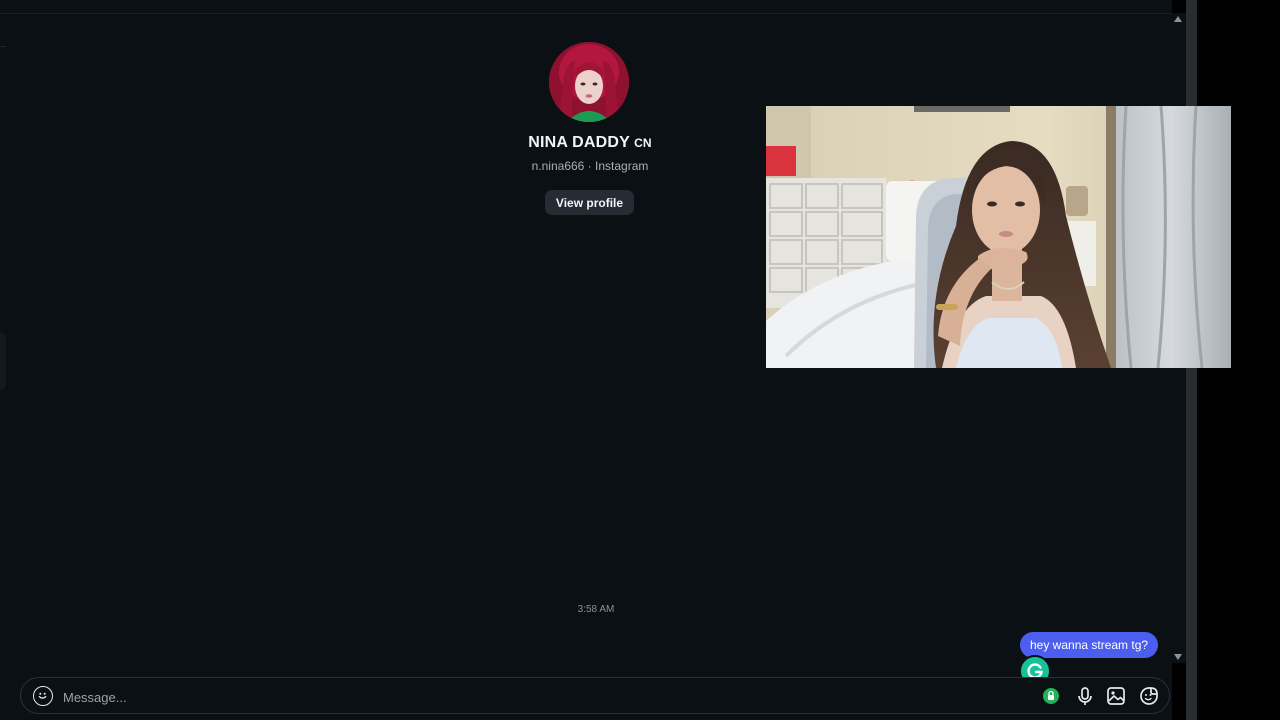 The image size is (1280, 720). Describe the element at coordinates (1116, 696) in the screenshot. I see `image-icon` at that location.